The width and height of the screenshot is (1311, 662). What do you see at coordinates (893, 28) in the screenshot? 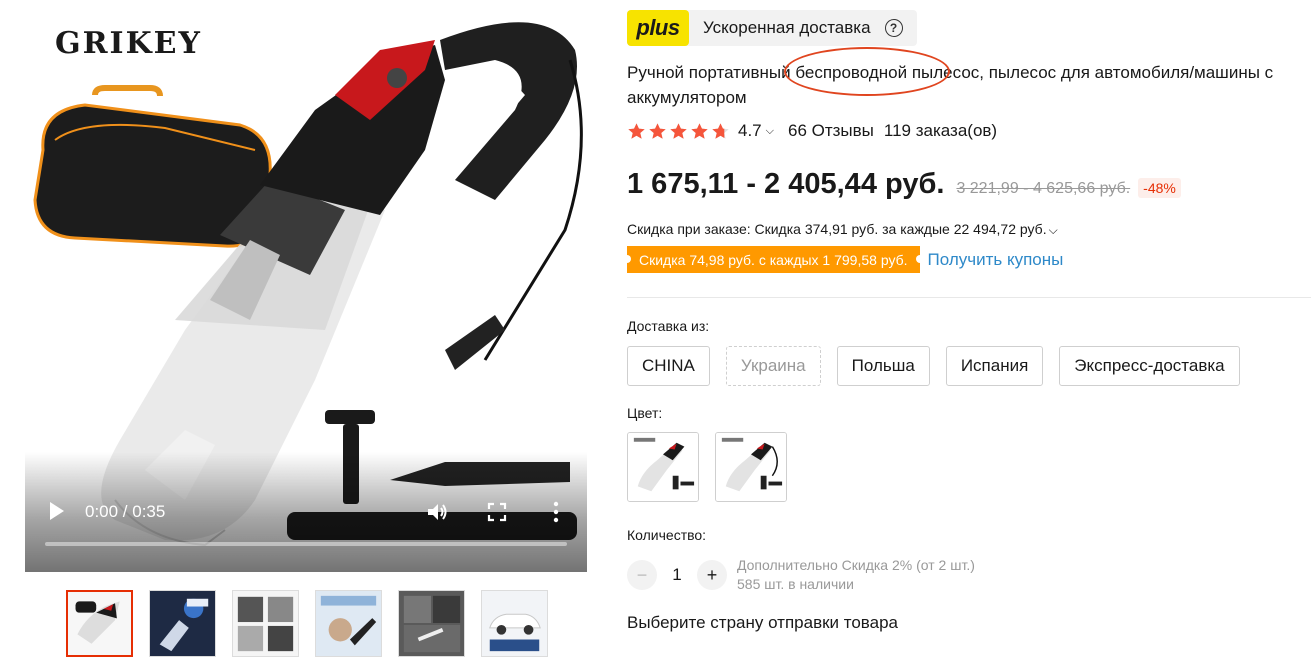
I see `question-circle-icon: ?` at bounding box center [893, 28].